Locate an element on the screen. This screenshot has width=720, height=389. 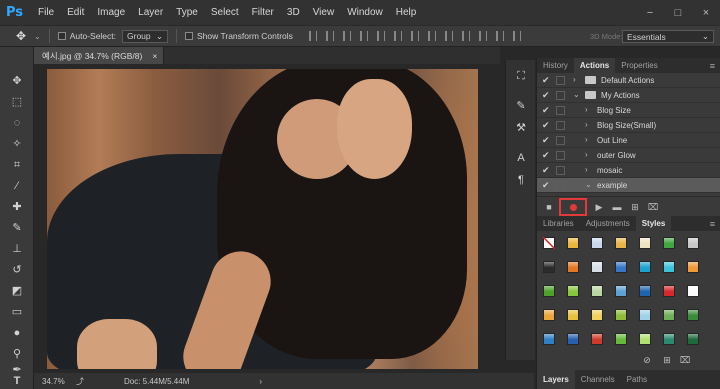
zoom-level: 34.7% is located at coordinates (57, 381).